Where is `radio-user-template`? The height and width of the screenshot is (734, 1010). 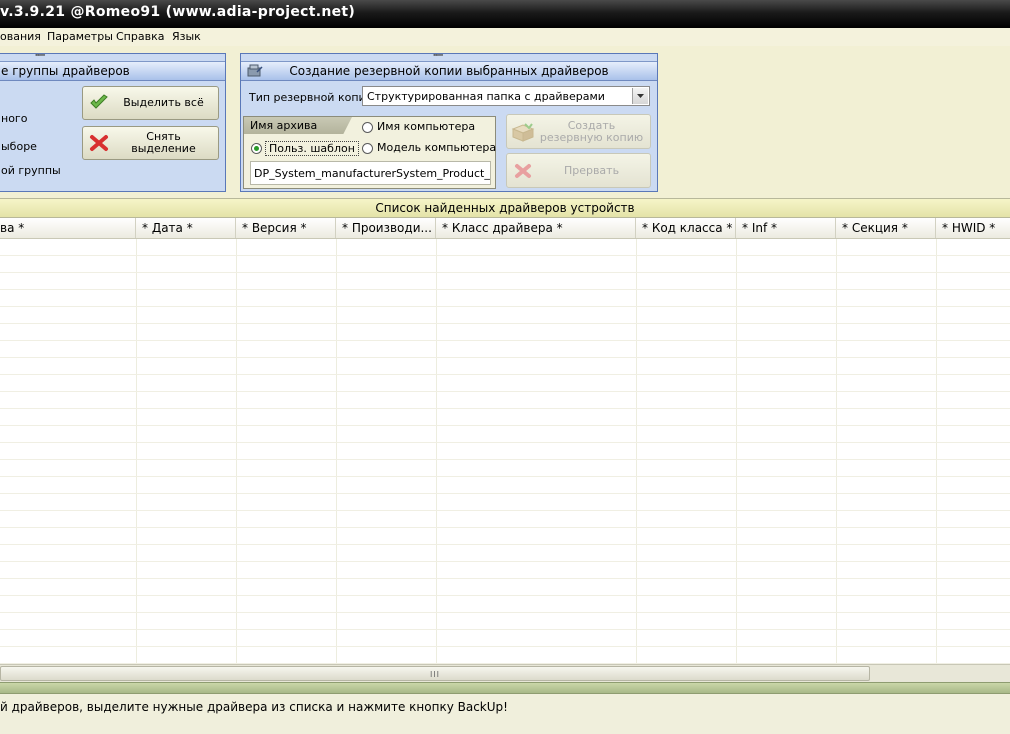 radio-user-template is located at coordinates (256, 148).